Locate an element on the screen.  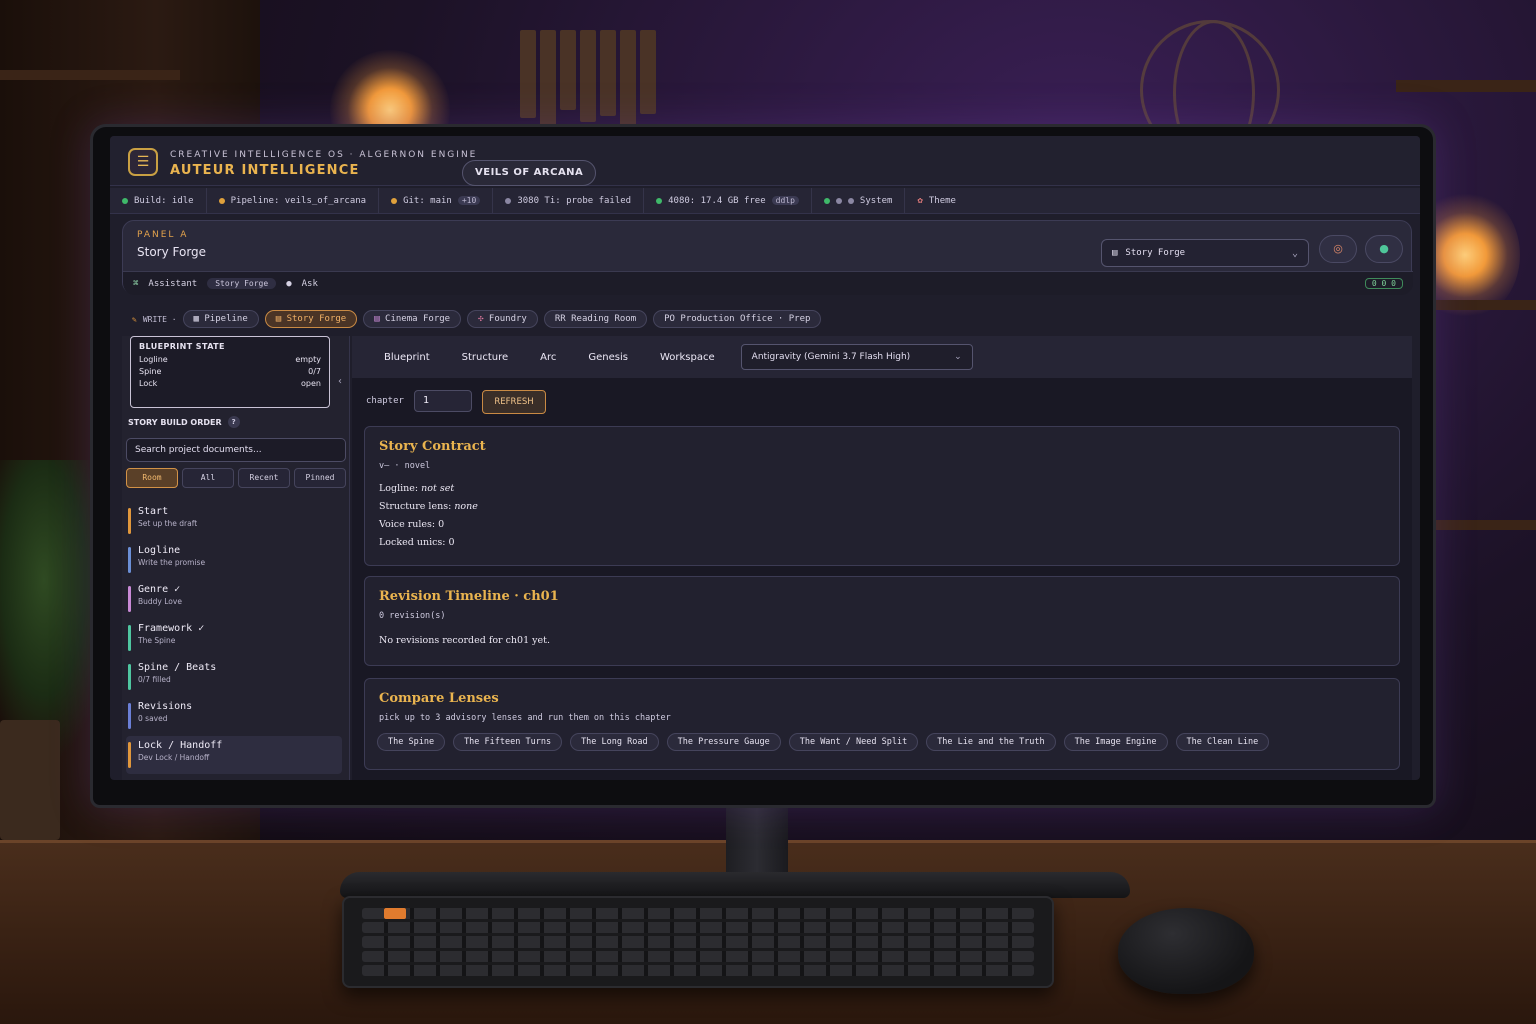
refresh-button: REFRESH is located at coordinates (514, 402).